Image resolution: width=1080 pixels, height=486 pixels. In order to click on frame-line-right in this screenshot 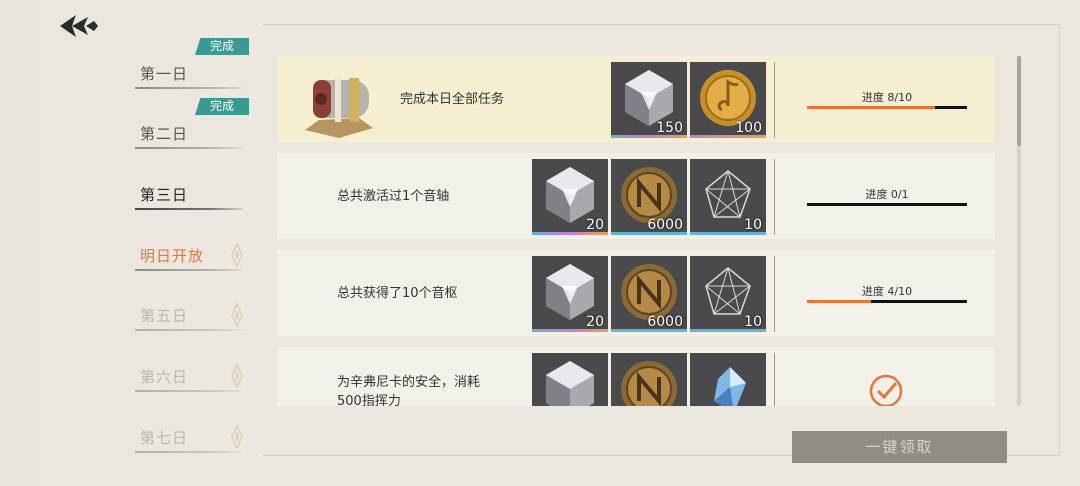, I will do `click(1059, 240)`.